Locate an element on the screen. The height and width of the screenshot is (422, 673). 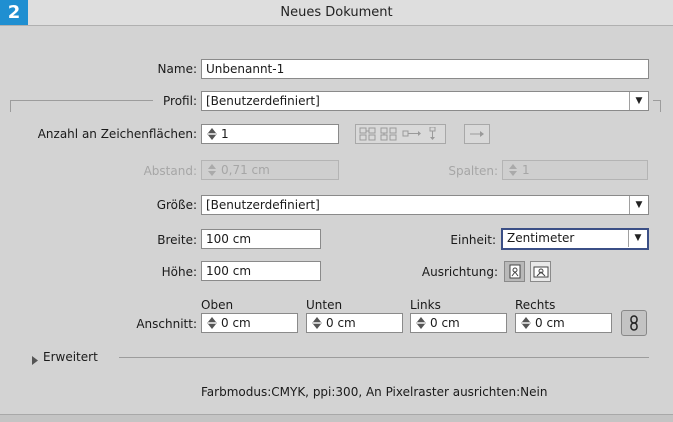
chain-link-icon is located at coordinates (634, 324).